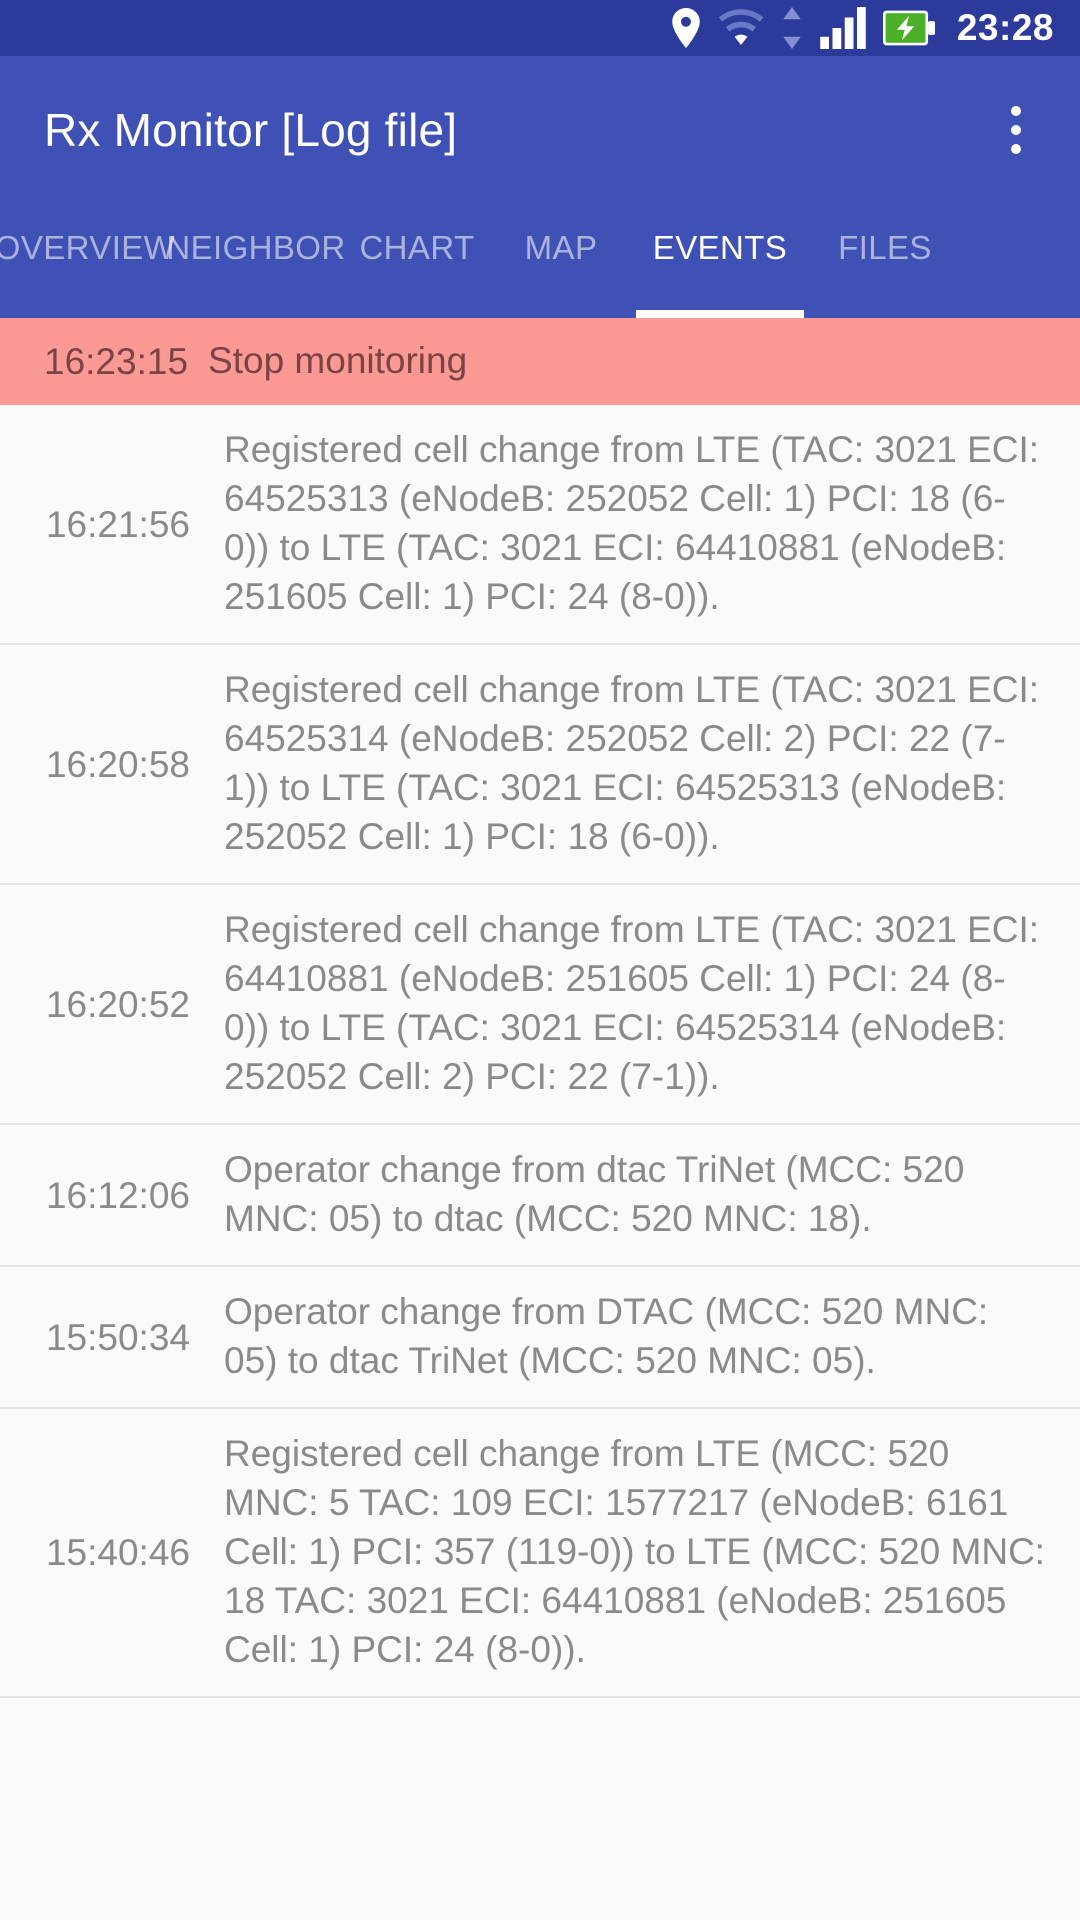 This screenshot has height=1920, width=1080. Describe the element at coordinates (720, 273) in the screenshot. I see `tab-events: EVENTS` at that location.